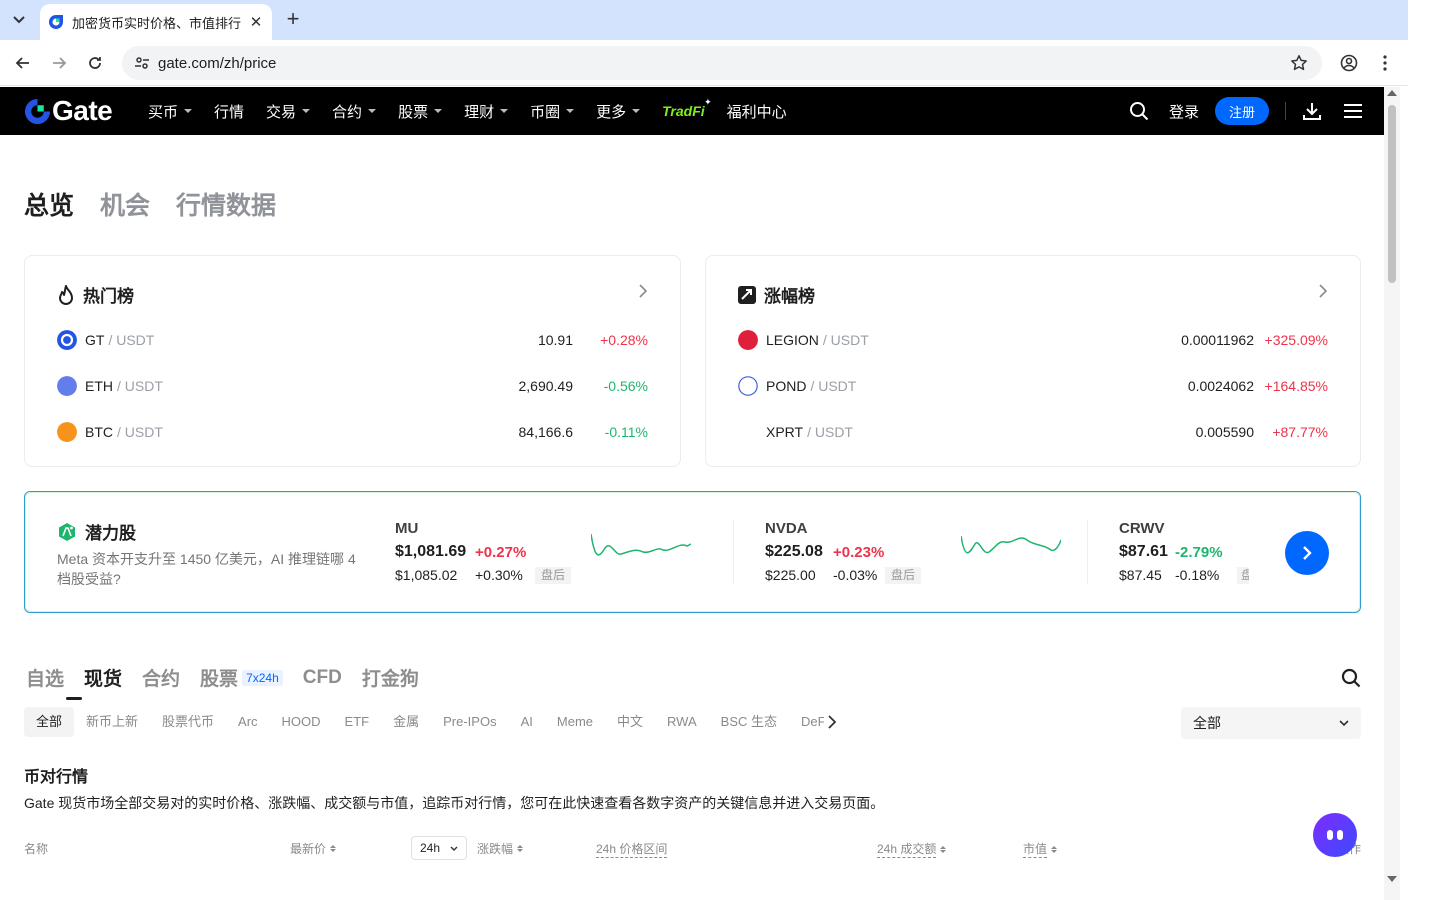 The height and width of the screenshot is (900, 1440). I want to click on price-change: +87.77%, so click(1300, 432).